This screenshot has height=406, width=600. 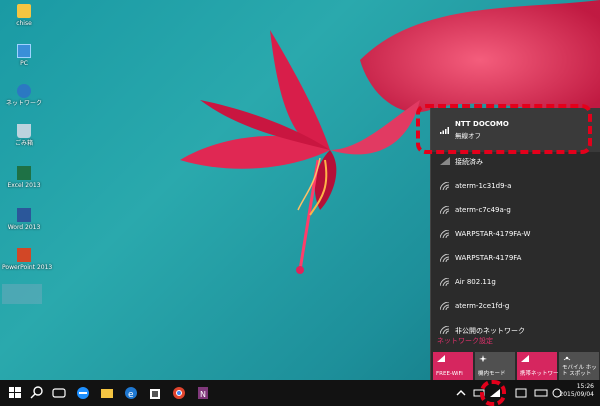 What do you see at coordinates (525, 358) in the screenshot?
I see `cellular-icon` at bounding box center [525, 358].